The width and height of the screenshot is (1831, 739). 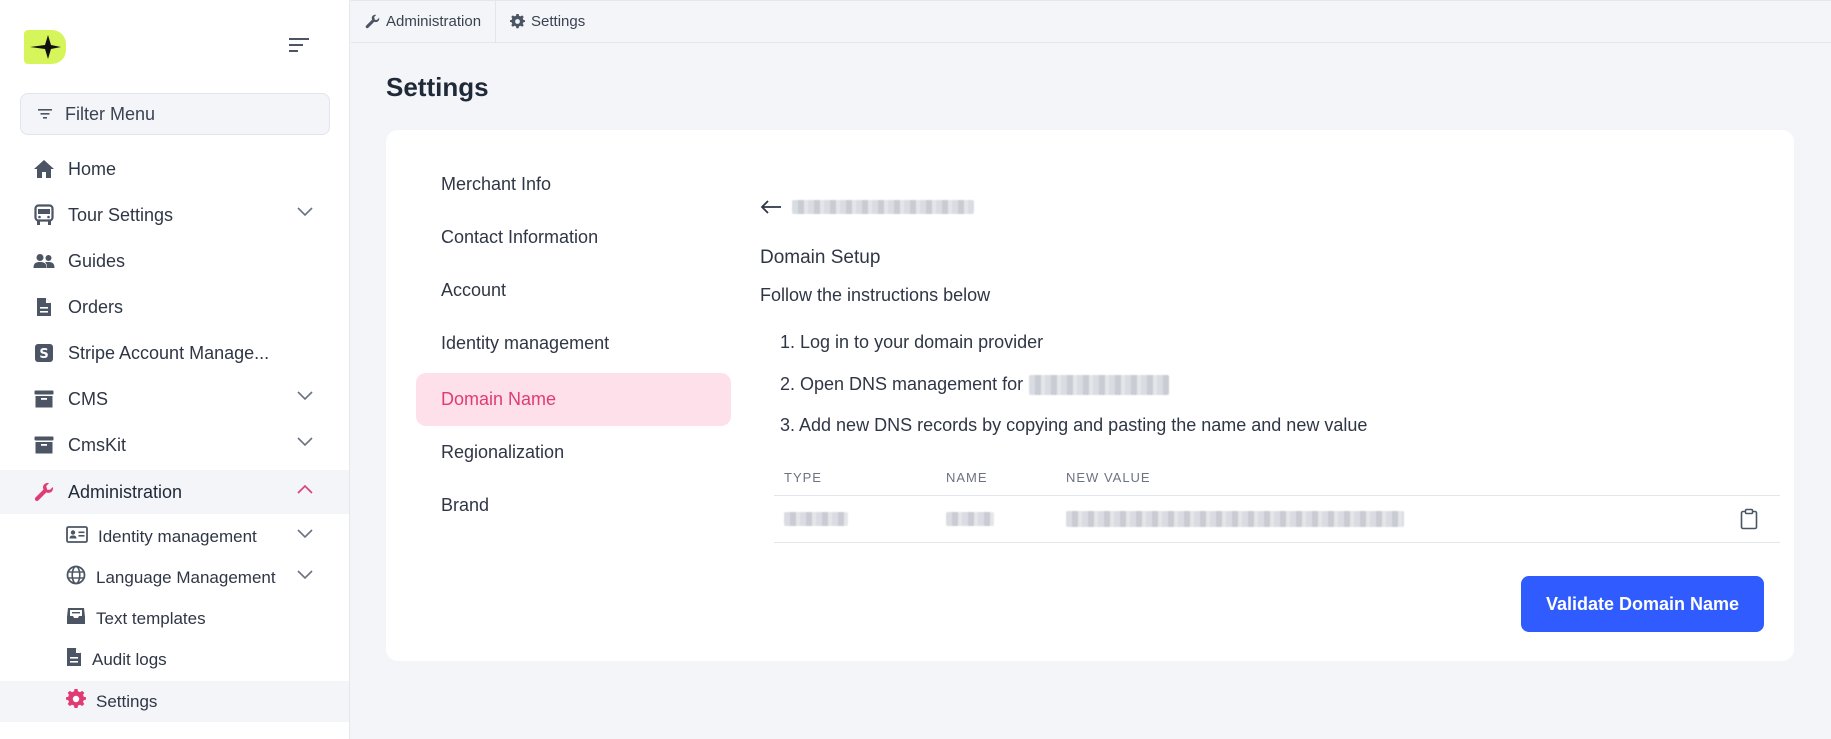 I want to click on redacted-name, so click(x=970, y=519).